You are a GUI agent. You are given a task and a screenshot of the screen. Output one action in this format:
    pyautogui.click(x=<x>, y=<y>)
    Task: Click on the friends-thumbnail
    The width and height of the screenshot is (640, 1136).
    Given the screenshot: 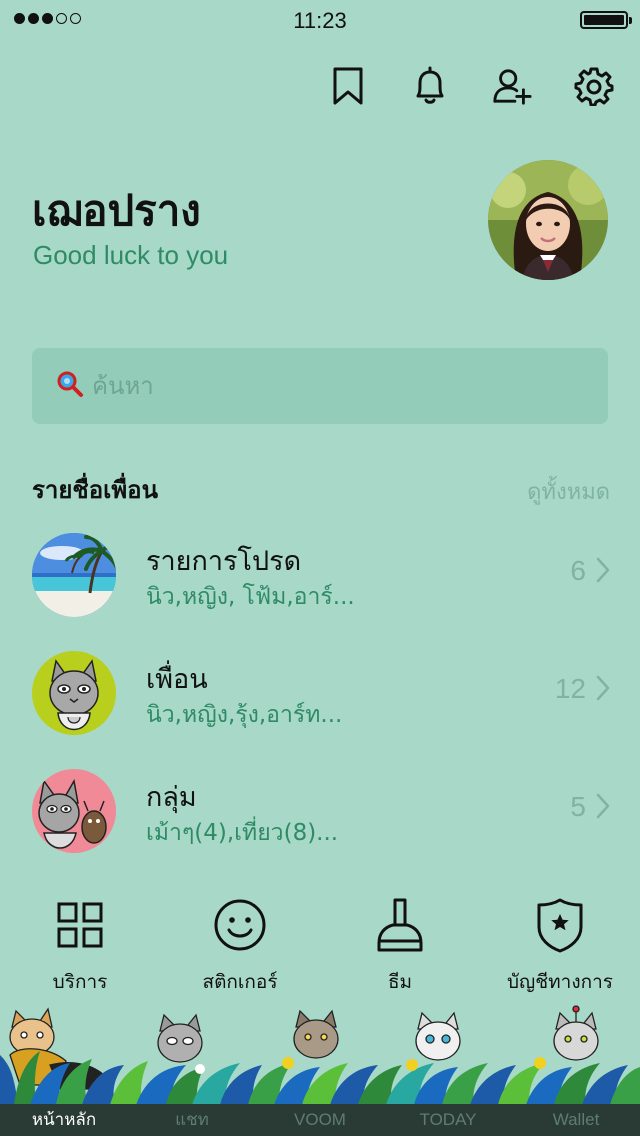 What is the action you would take?
    pyautogui.click(x=74, y=693)
    